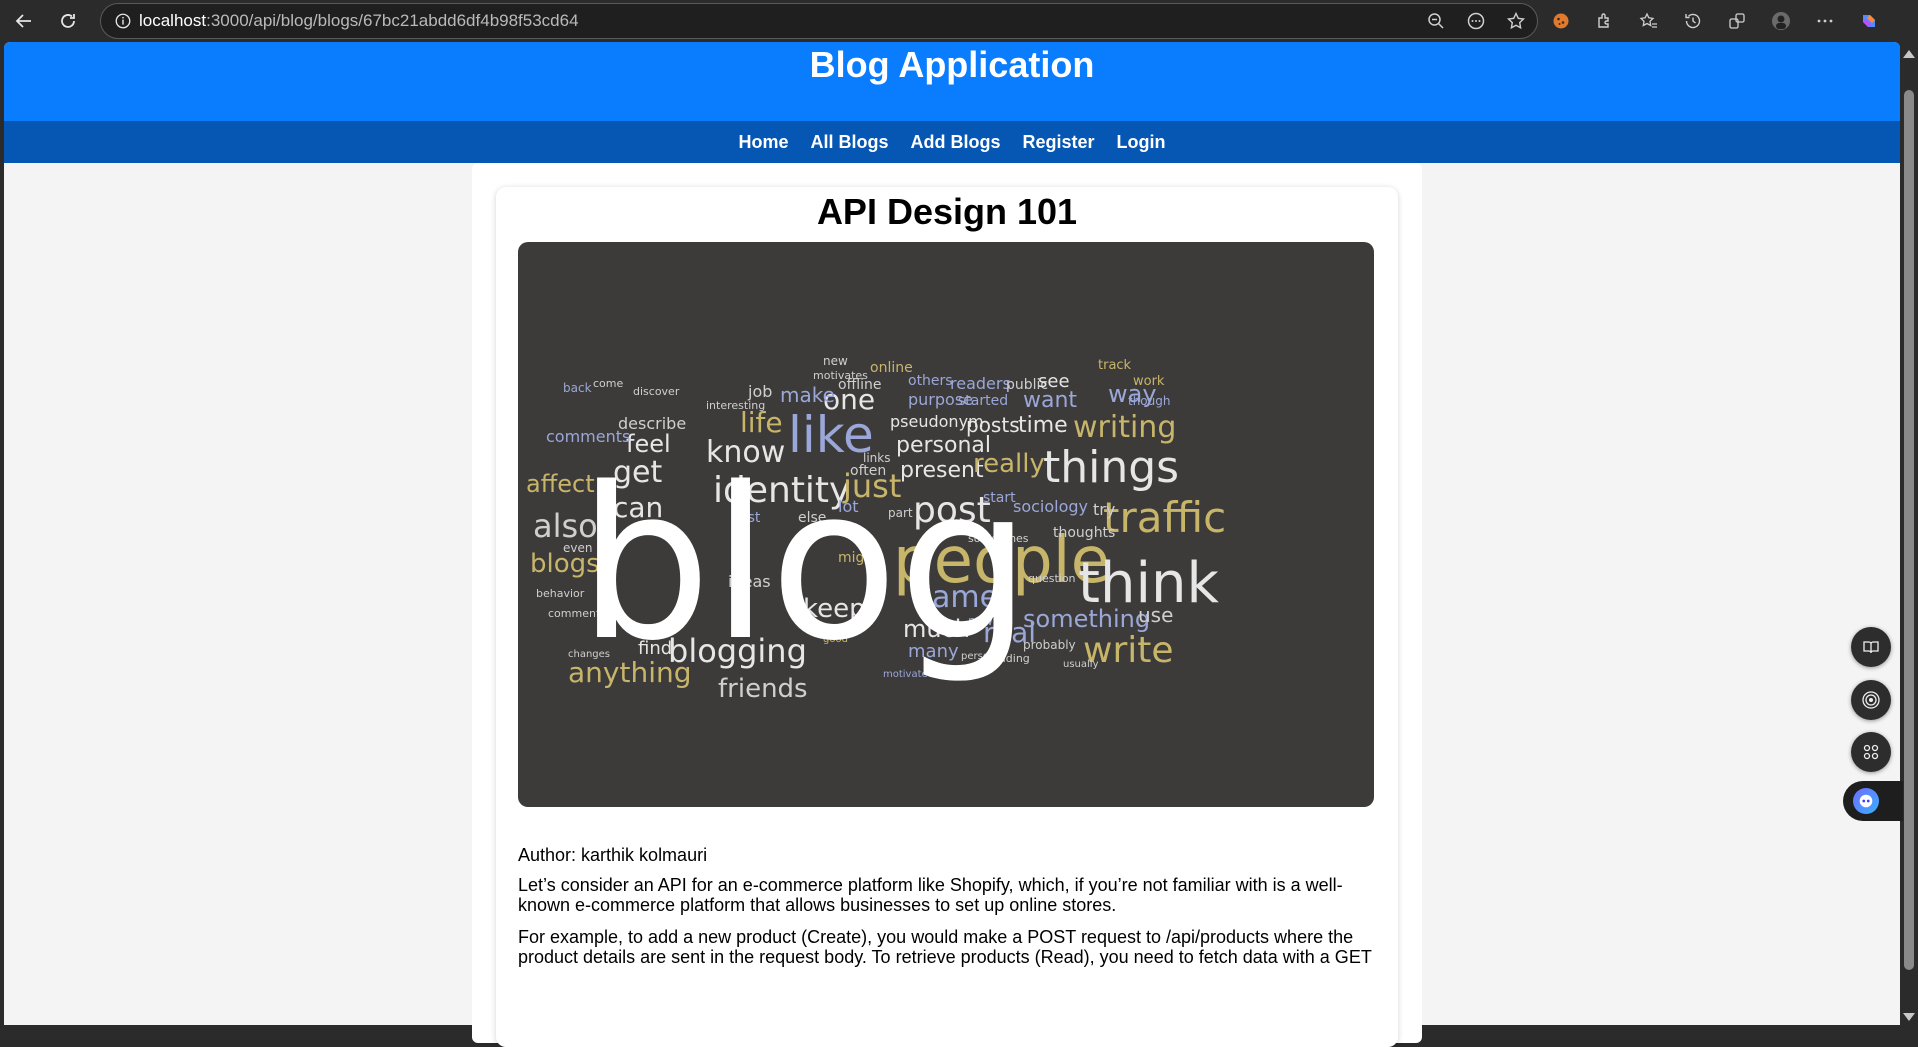 The width and height of the screenshot is (1918, 1047). I want to click on scroll-down-arrow-icon, so click(1909, 1017).